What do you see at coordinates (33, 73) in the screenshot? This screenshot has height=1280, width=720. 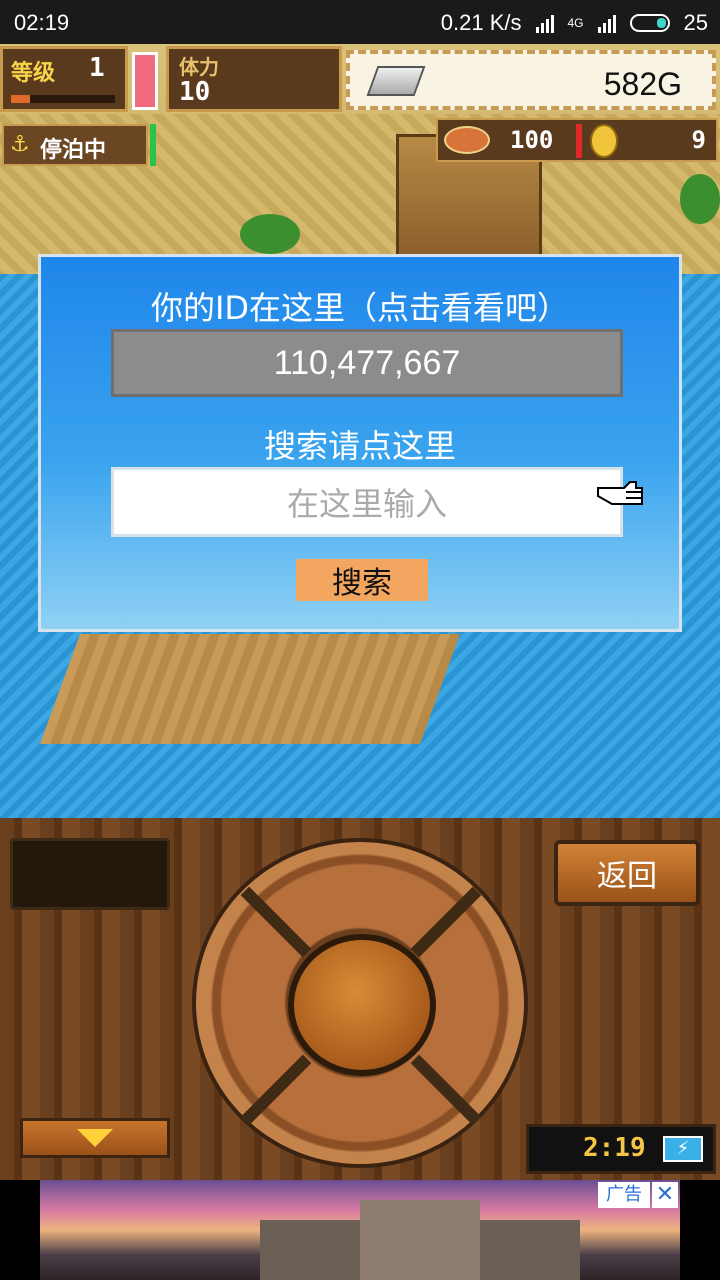 I see `level-label: 等级` at bounding box center [33, 73].